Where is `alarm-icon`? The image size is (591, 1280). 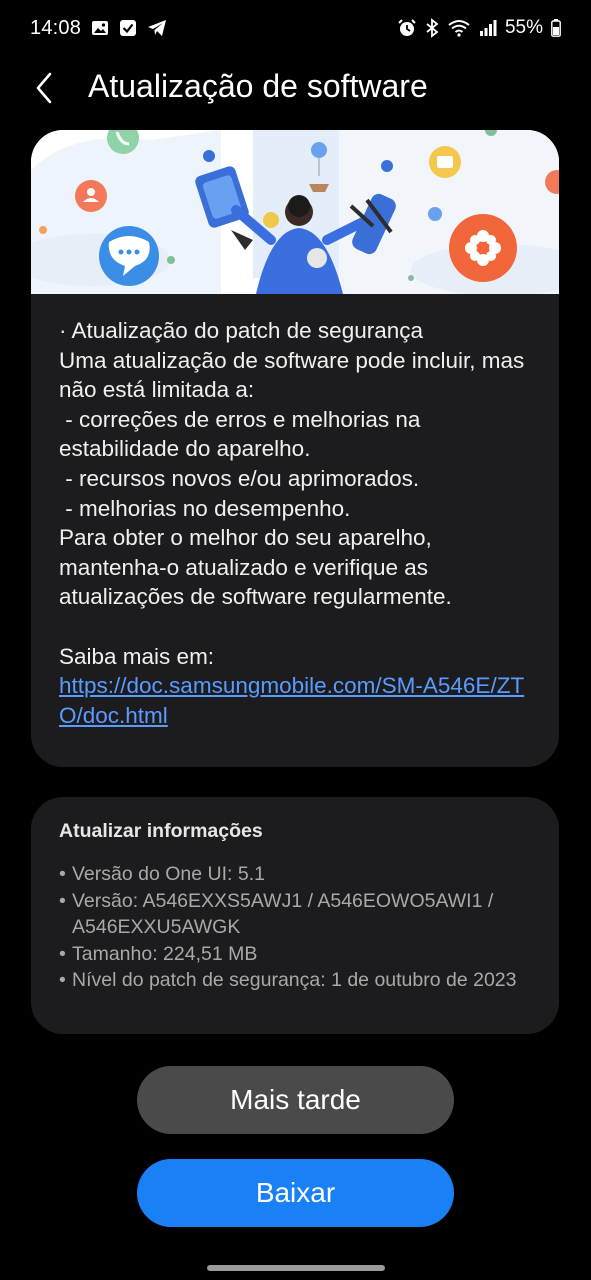
alarm-icon is located at coordinates (407, 28).